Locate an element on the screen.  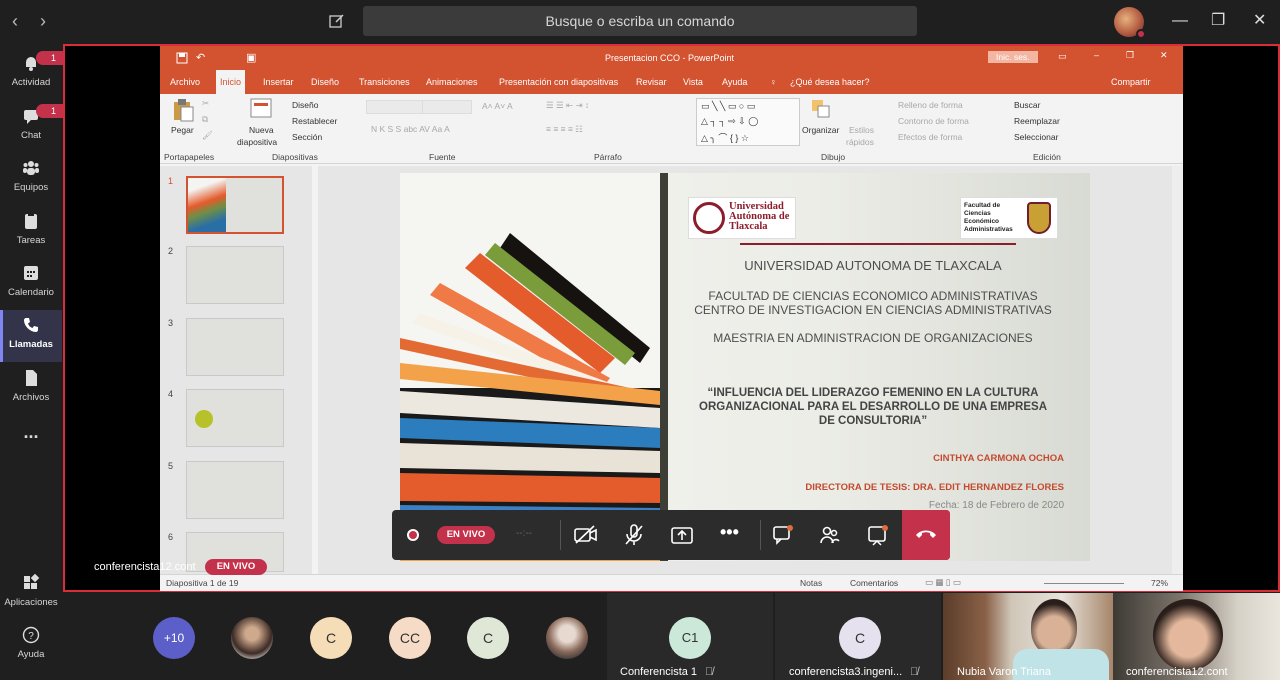
format-painter-icon: 🖌 is located at coordinates (207, 135).